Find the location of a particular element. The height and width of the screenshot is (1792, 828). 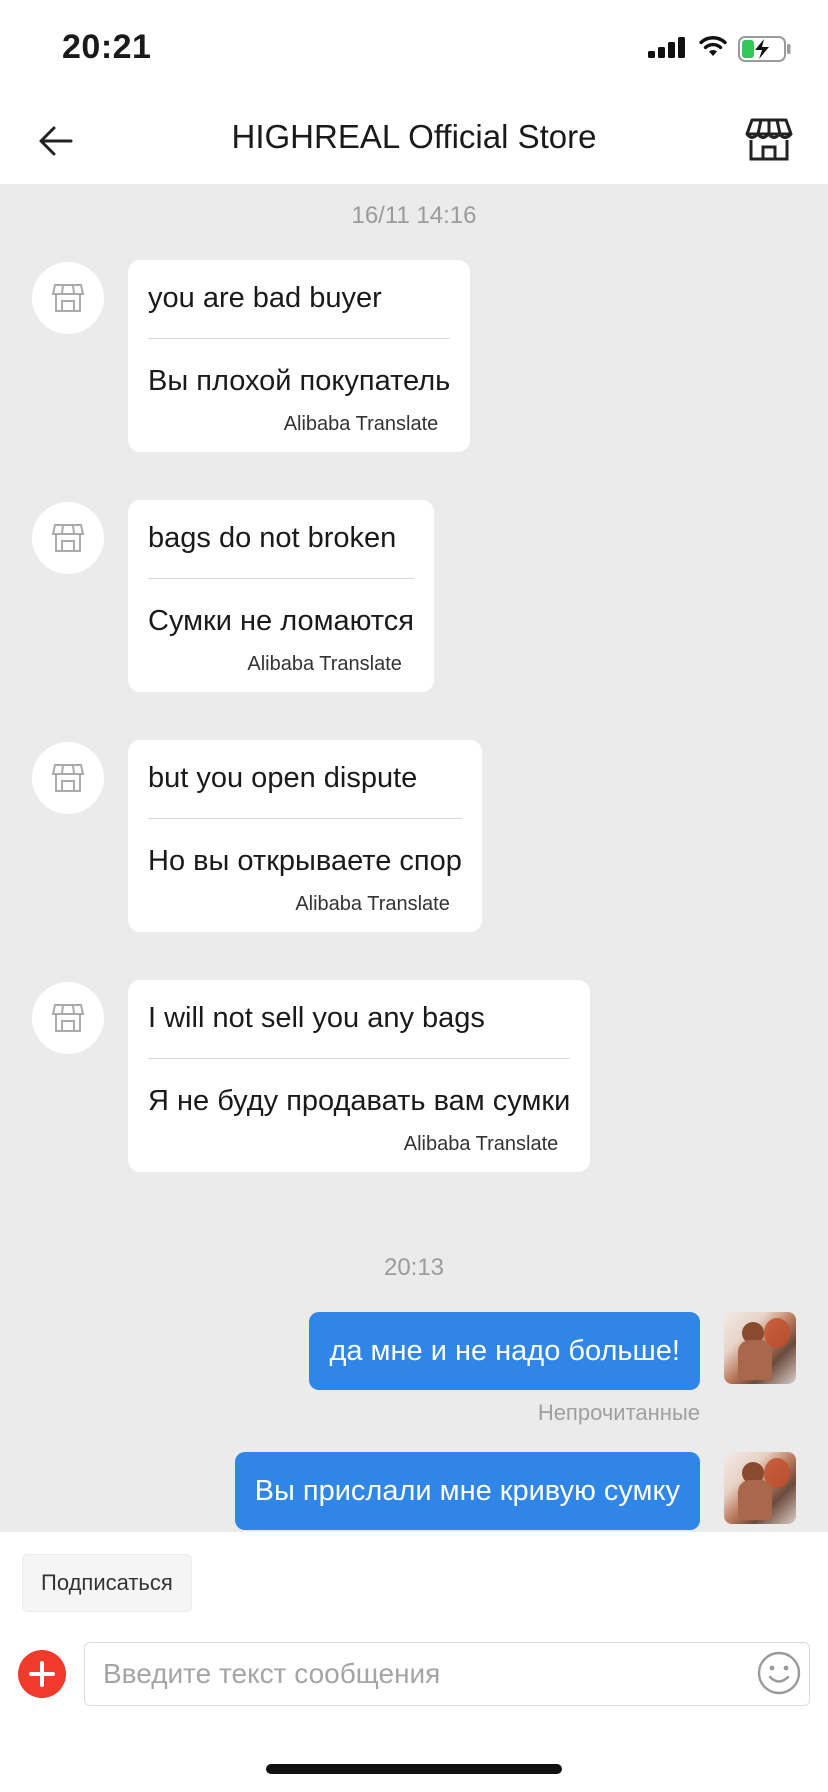

message-translation-text: Но вы открываете спор is located at coordinates (305, 861).